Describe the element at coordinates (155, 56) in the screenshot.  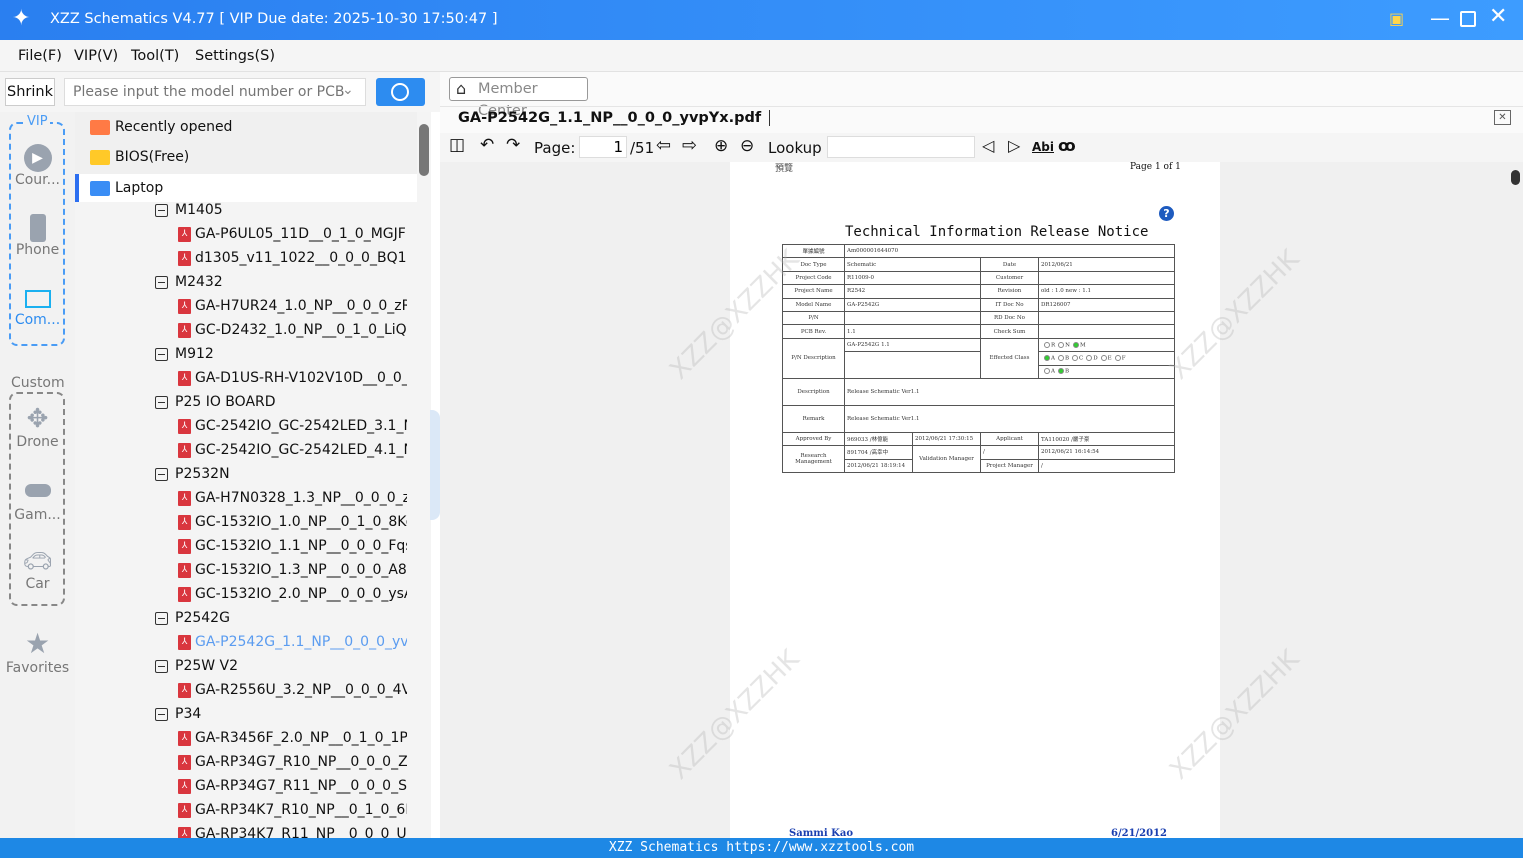
I see `menu-tool: Tool(T)` at that location.